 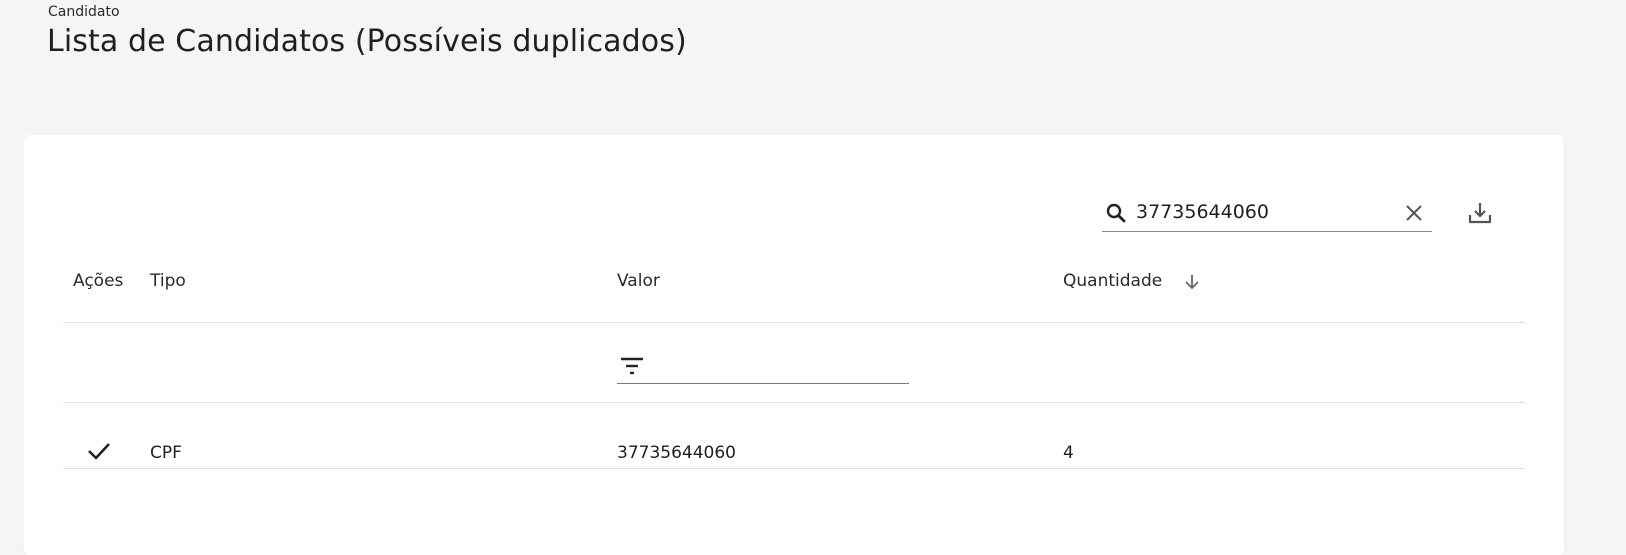 What do you see at coordinates (794, 468) in the screenshot?
I see `row-divider` at bounding box center [794, 468].